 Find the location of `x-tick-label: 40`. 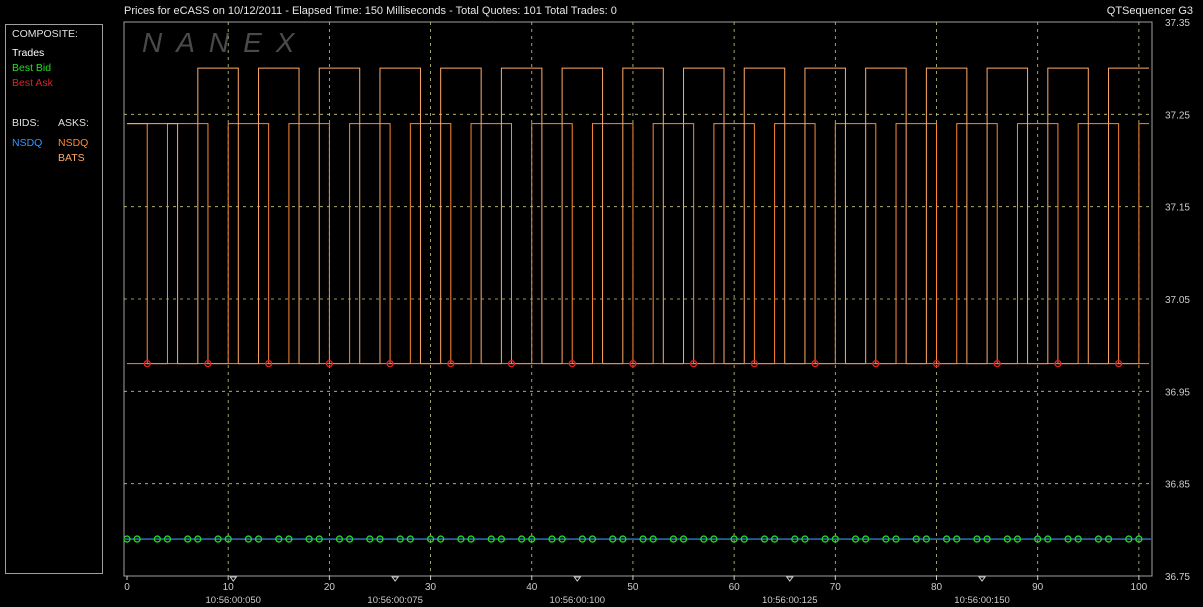

x-tick-label: 40 is located at coordinates (532, 587).